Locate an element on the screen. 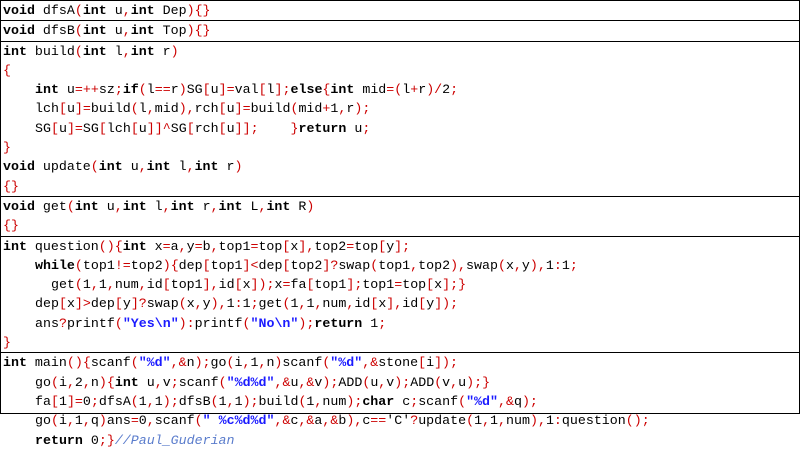 This screenshot has width=800, height=450. code-token: top is located at coordinates (270, 246).